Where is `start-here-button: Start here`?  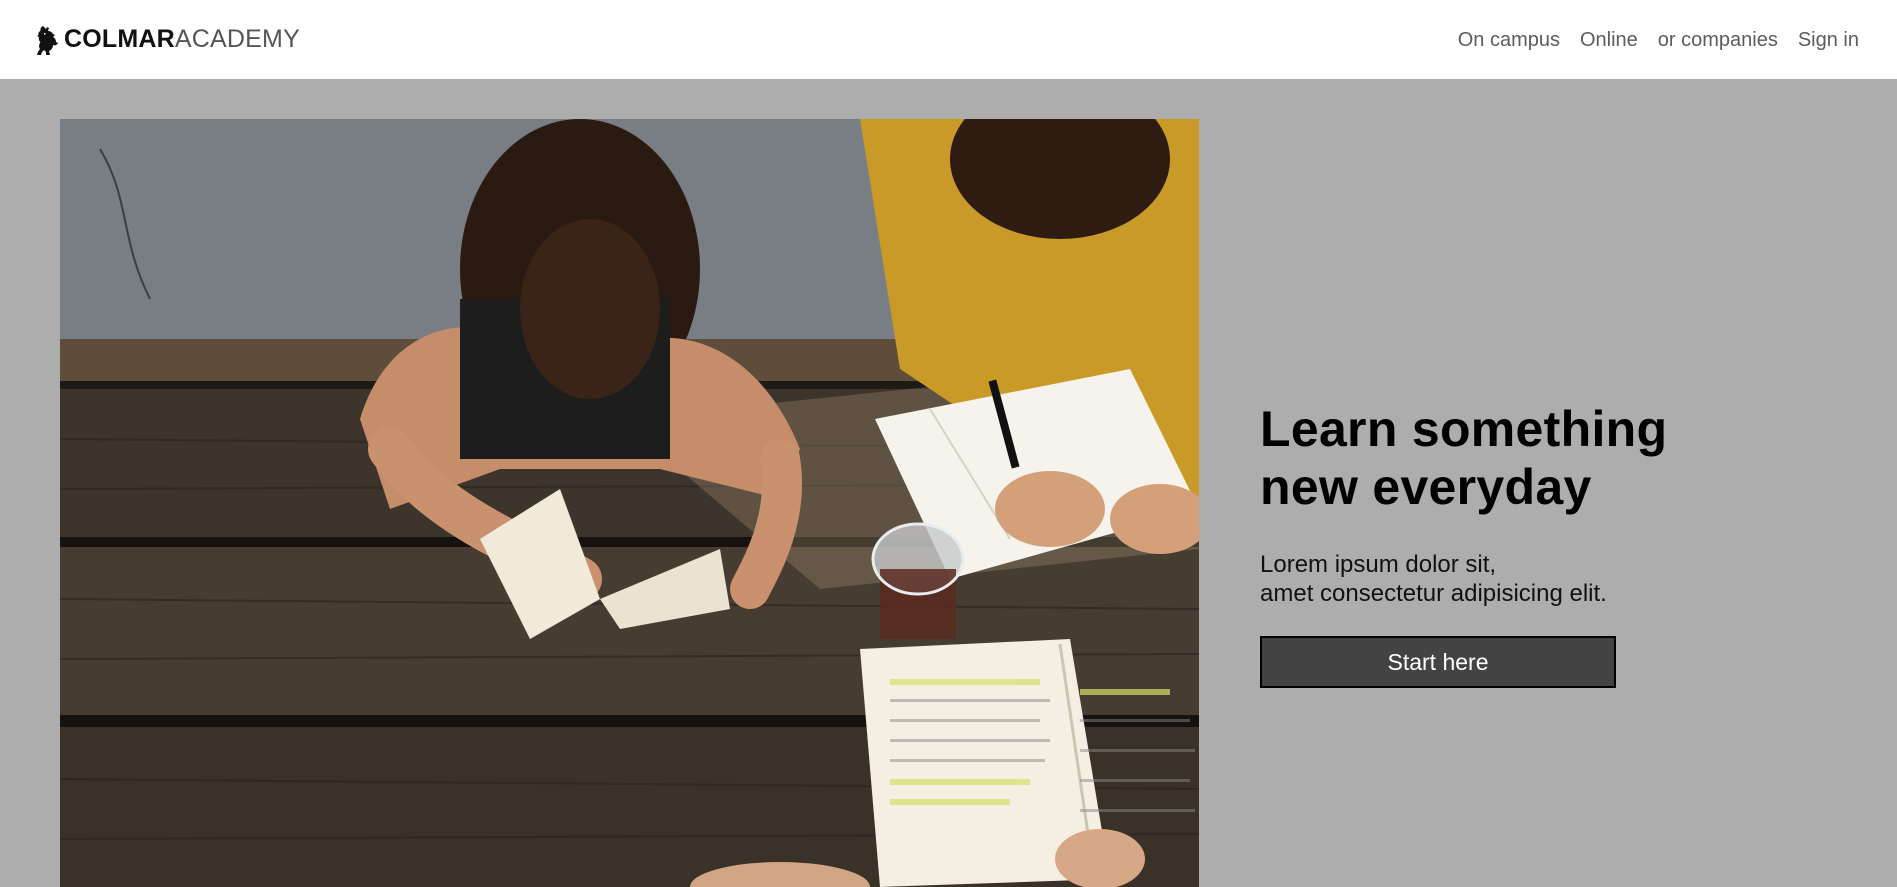 start-here-button: Start here is located at coordinates (1438, 662).